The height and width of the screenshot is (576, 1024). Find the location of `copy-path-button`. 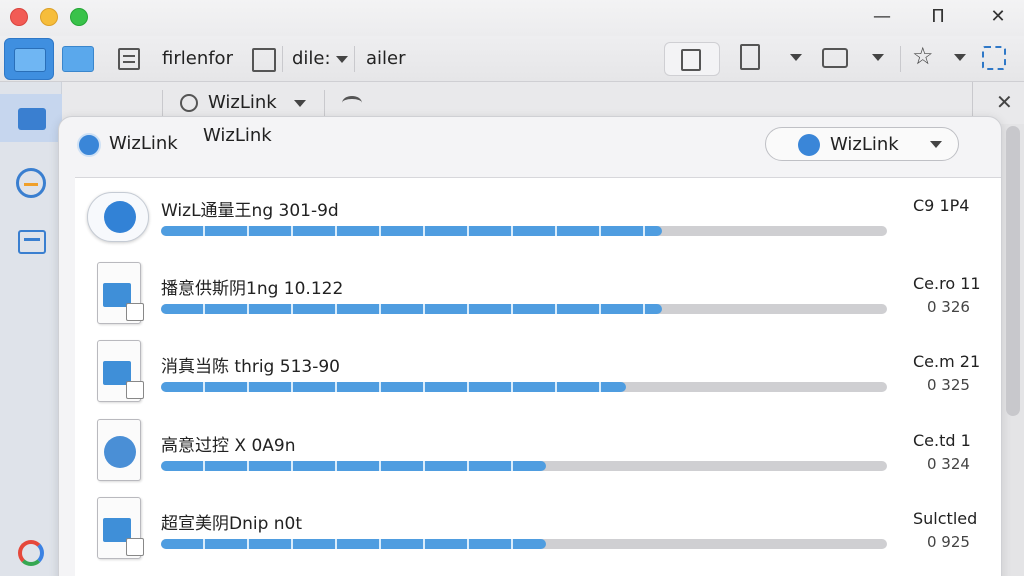

copy-path-button is located at coordinates (692, 59).